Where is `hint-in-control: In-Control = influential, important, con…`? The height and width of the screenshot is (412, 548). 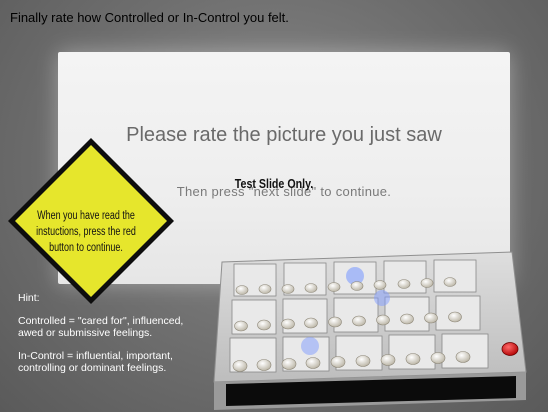
hint-in-control: In-Control = influential, important, con… is located at coordinates (95, 362).